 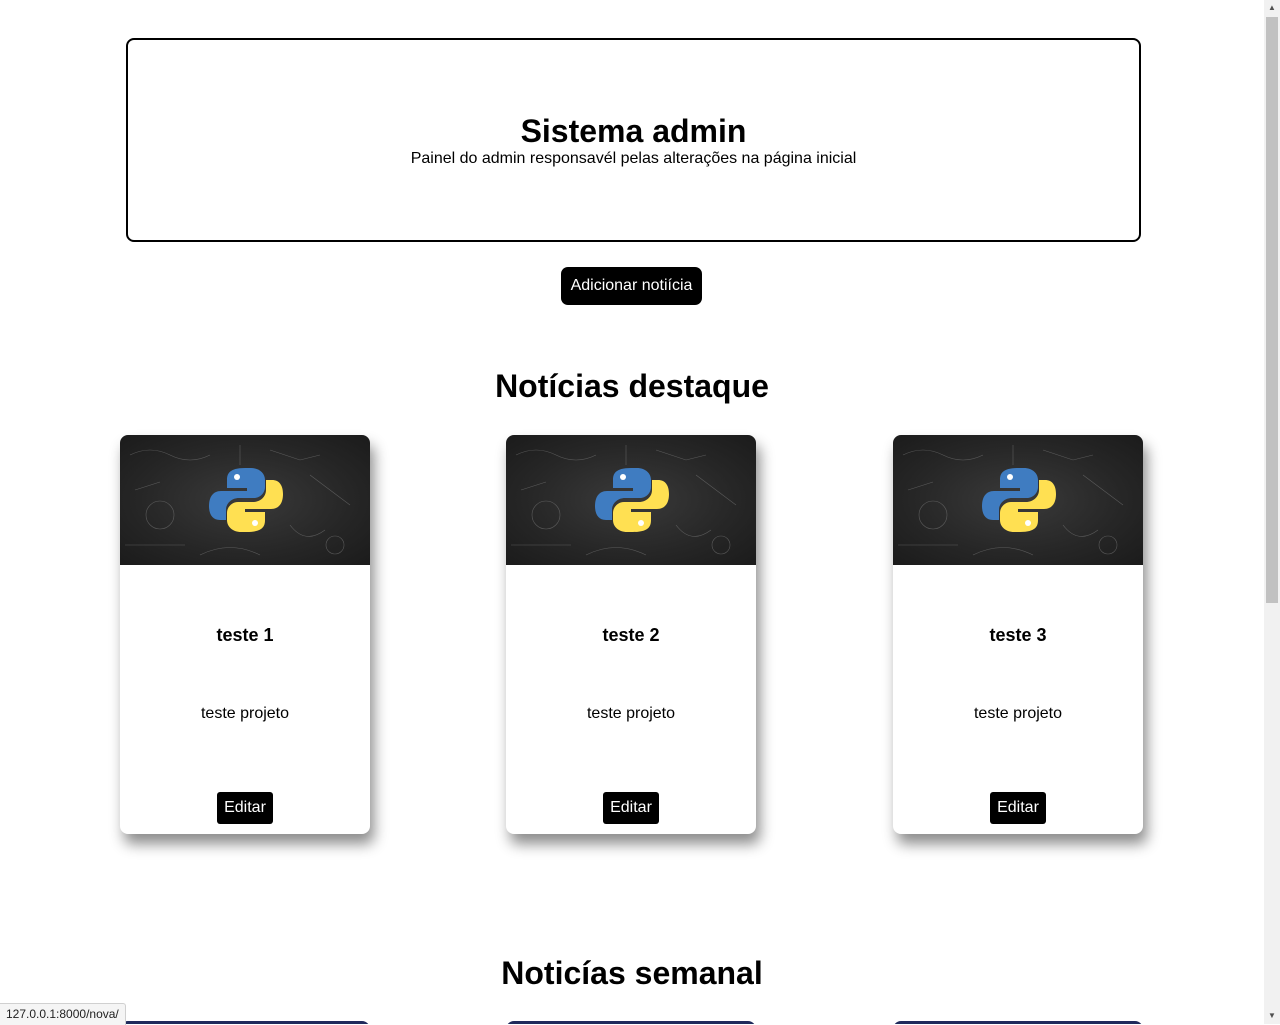 What do you see at coordinates (1272, 8) in the screenshot?
I see `scroll-up-arrow-icon: ▲` at bounding box center [1272, 8].